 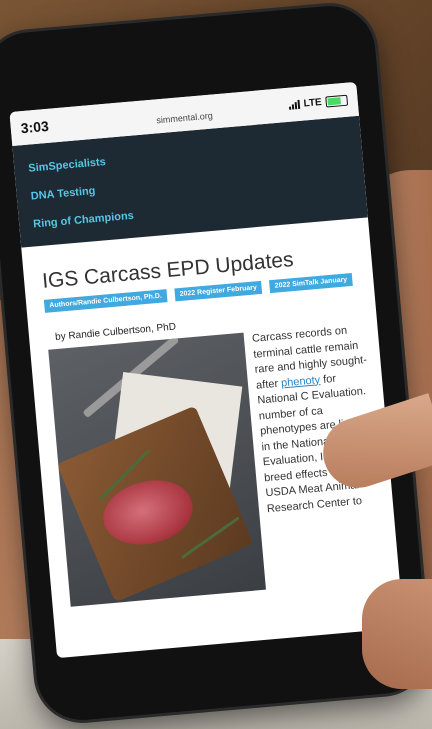 What do you see at coordinates (105, 301) in the screenshot?
I see `tag-authors: Authors/Randie Culbertson, Ph.D.` at bounding box center [105, 301].